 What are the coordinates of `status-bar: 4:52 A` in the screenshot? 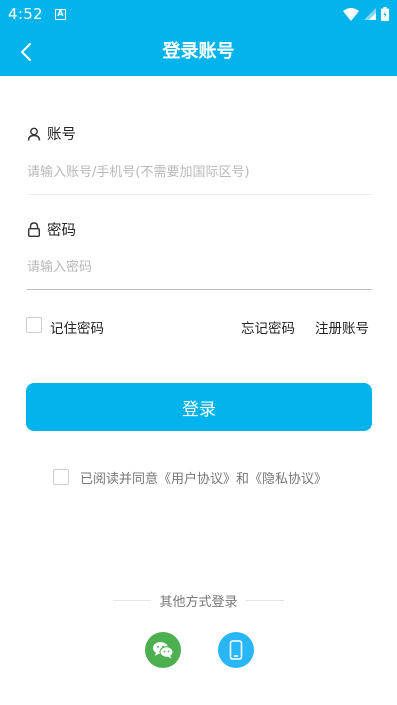 It's located at (198, 14).